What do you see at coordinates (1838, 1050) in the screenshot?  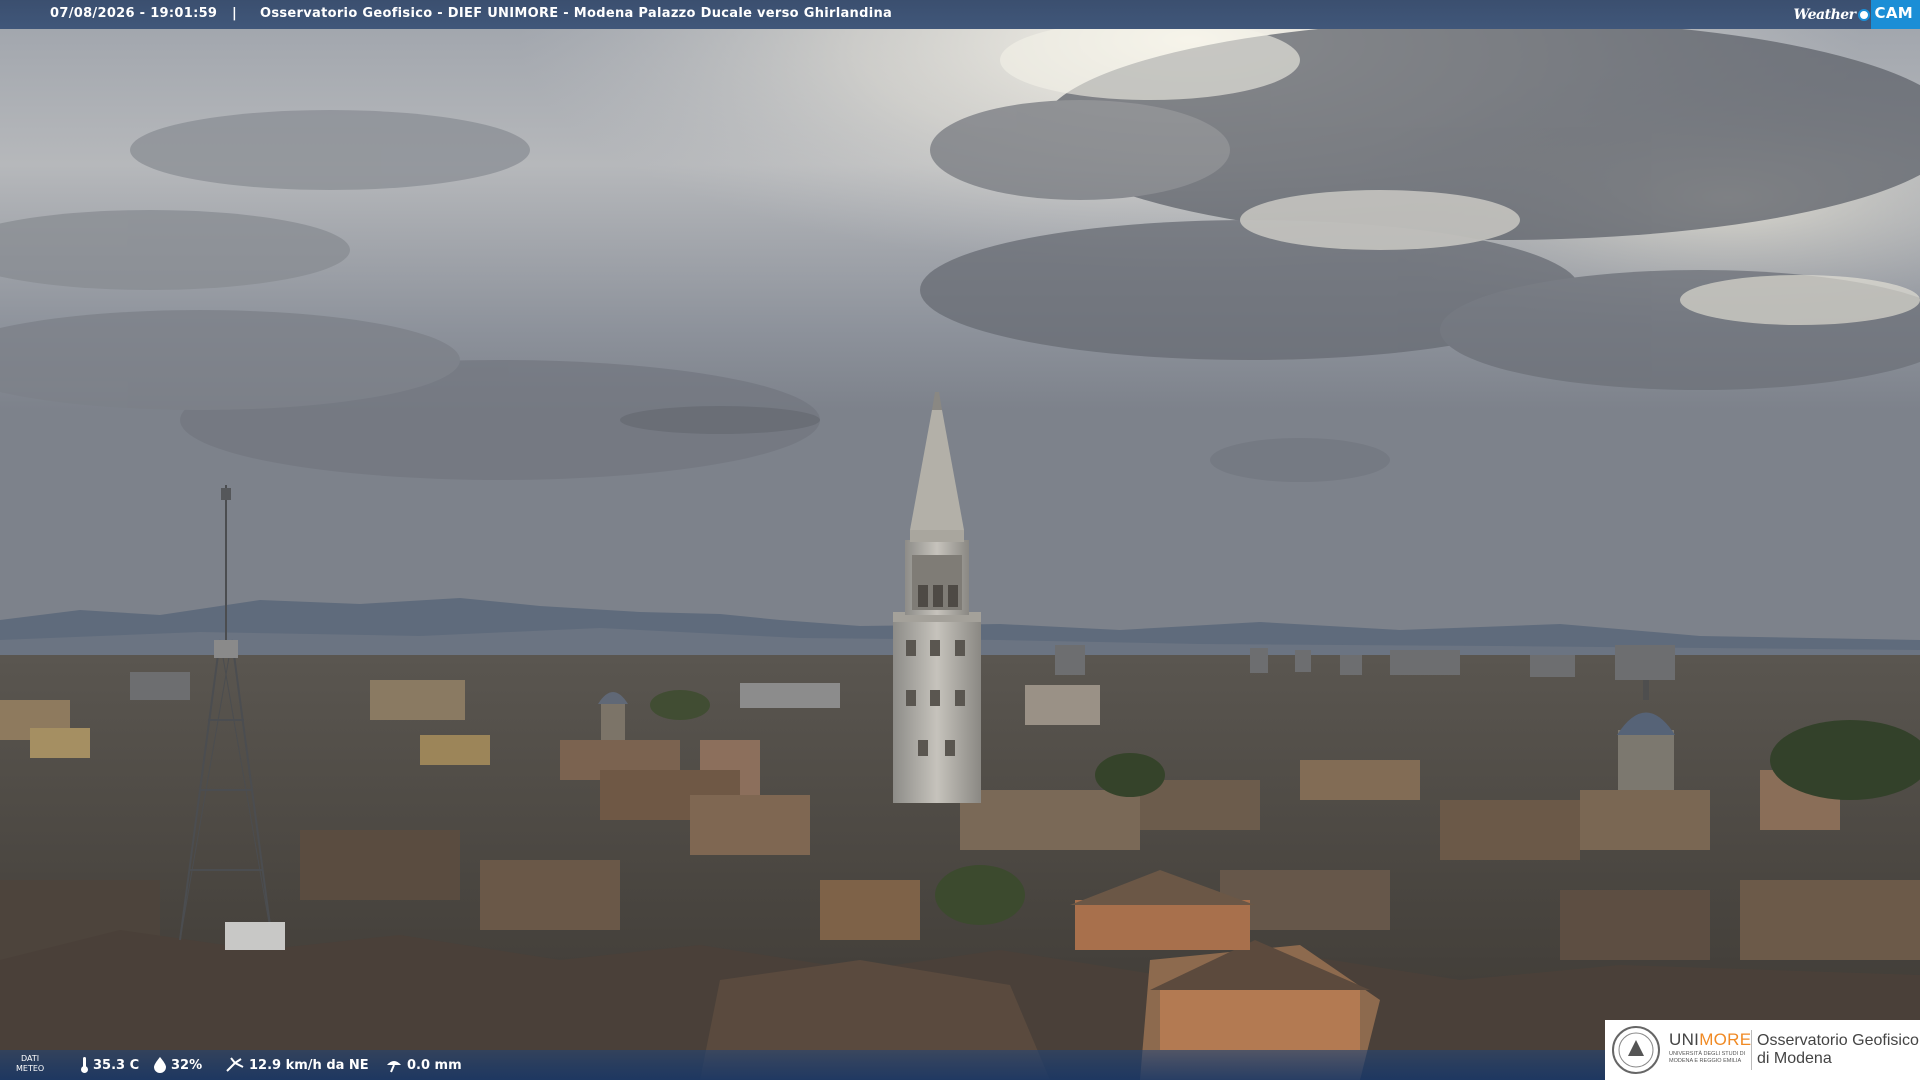 I see `observatory-name: Osservatorio Geofisico di Modena` at bounding box center [1838, 1050].